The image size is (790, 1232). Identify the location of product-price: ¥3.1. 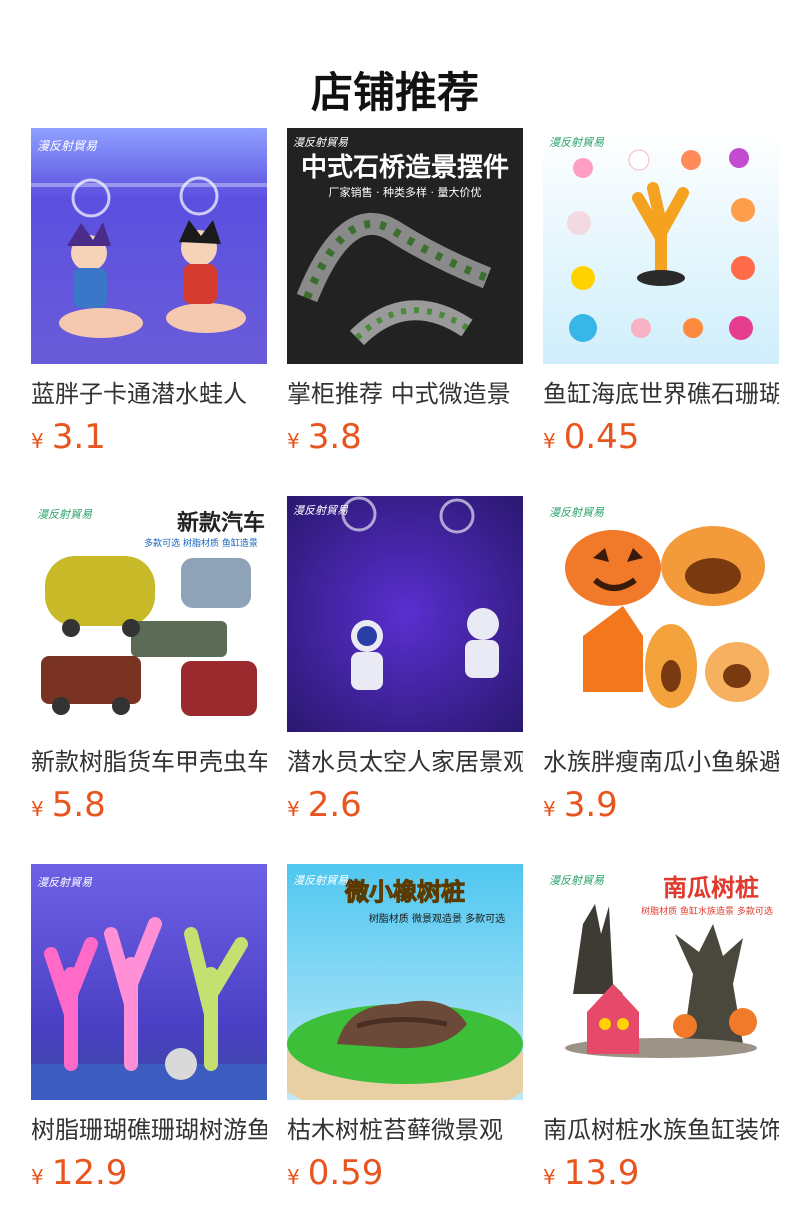
(149, 437).